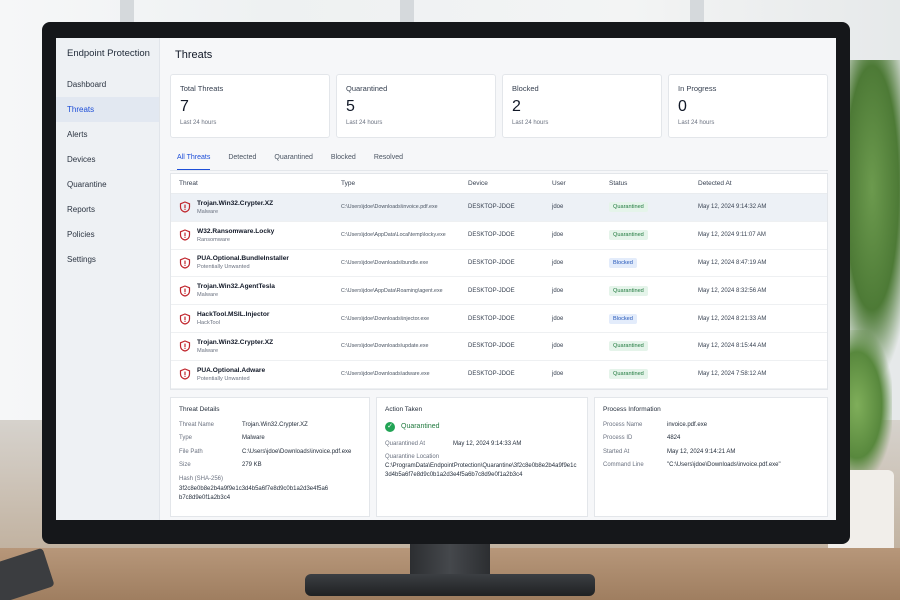  Describe the element at coordinates (213, 239) in the screenshot. I see `threat-category: Ransomware` at that location.